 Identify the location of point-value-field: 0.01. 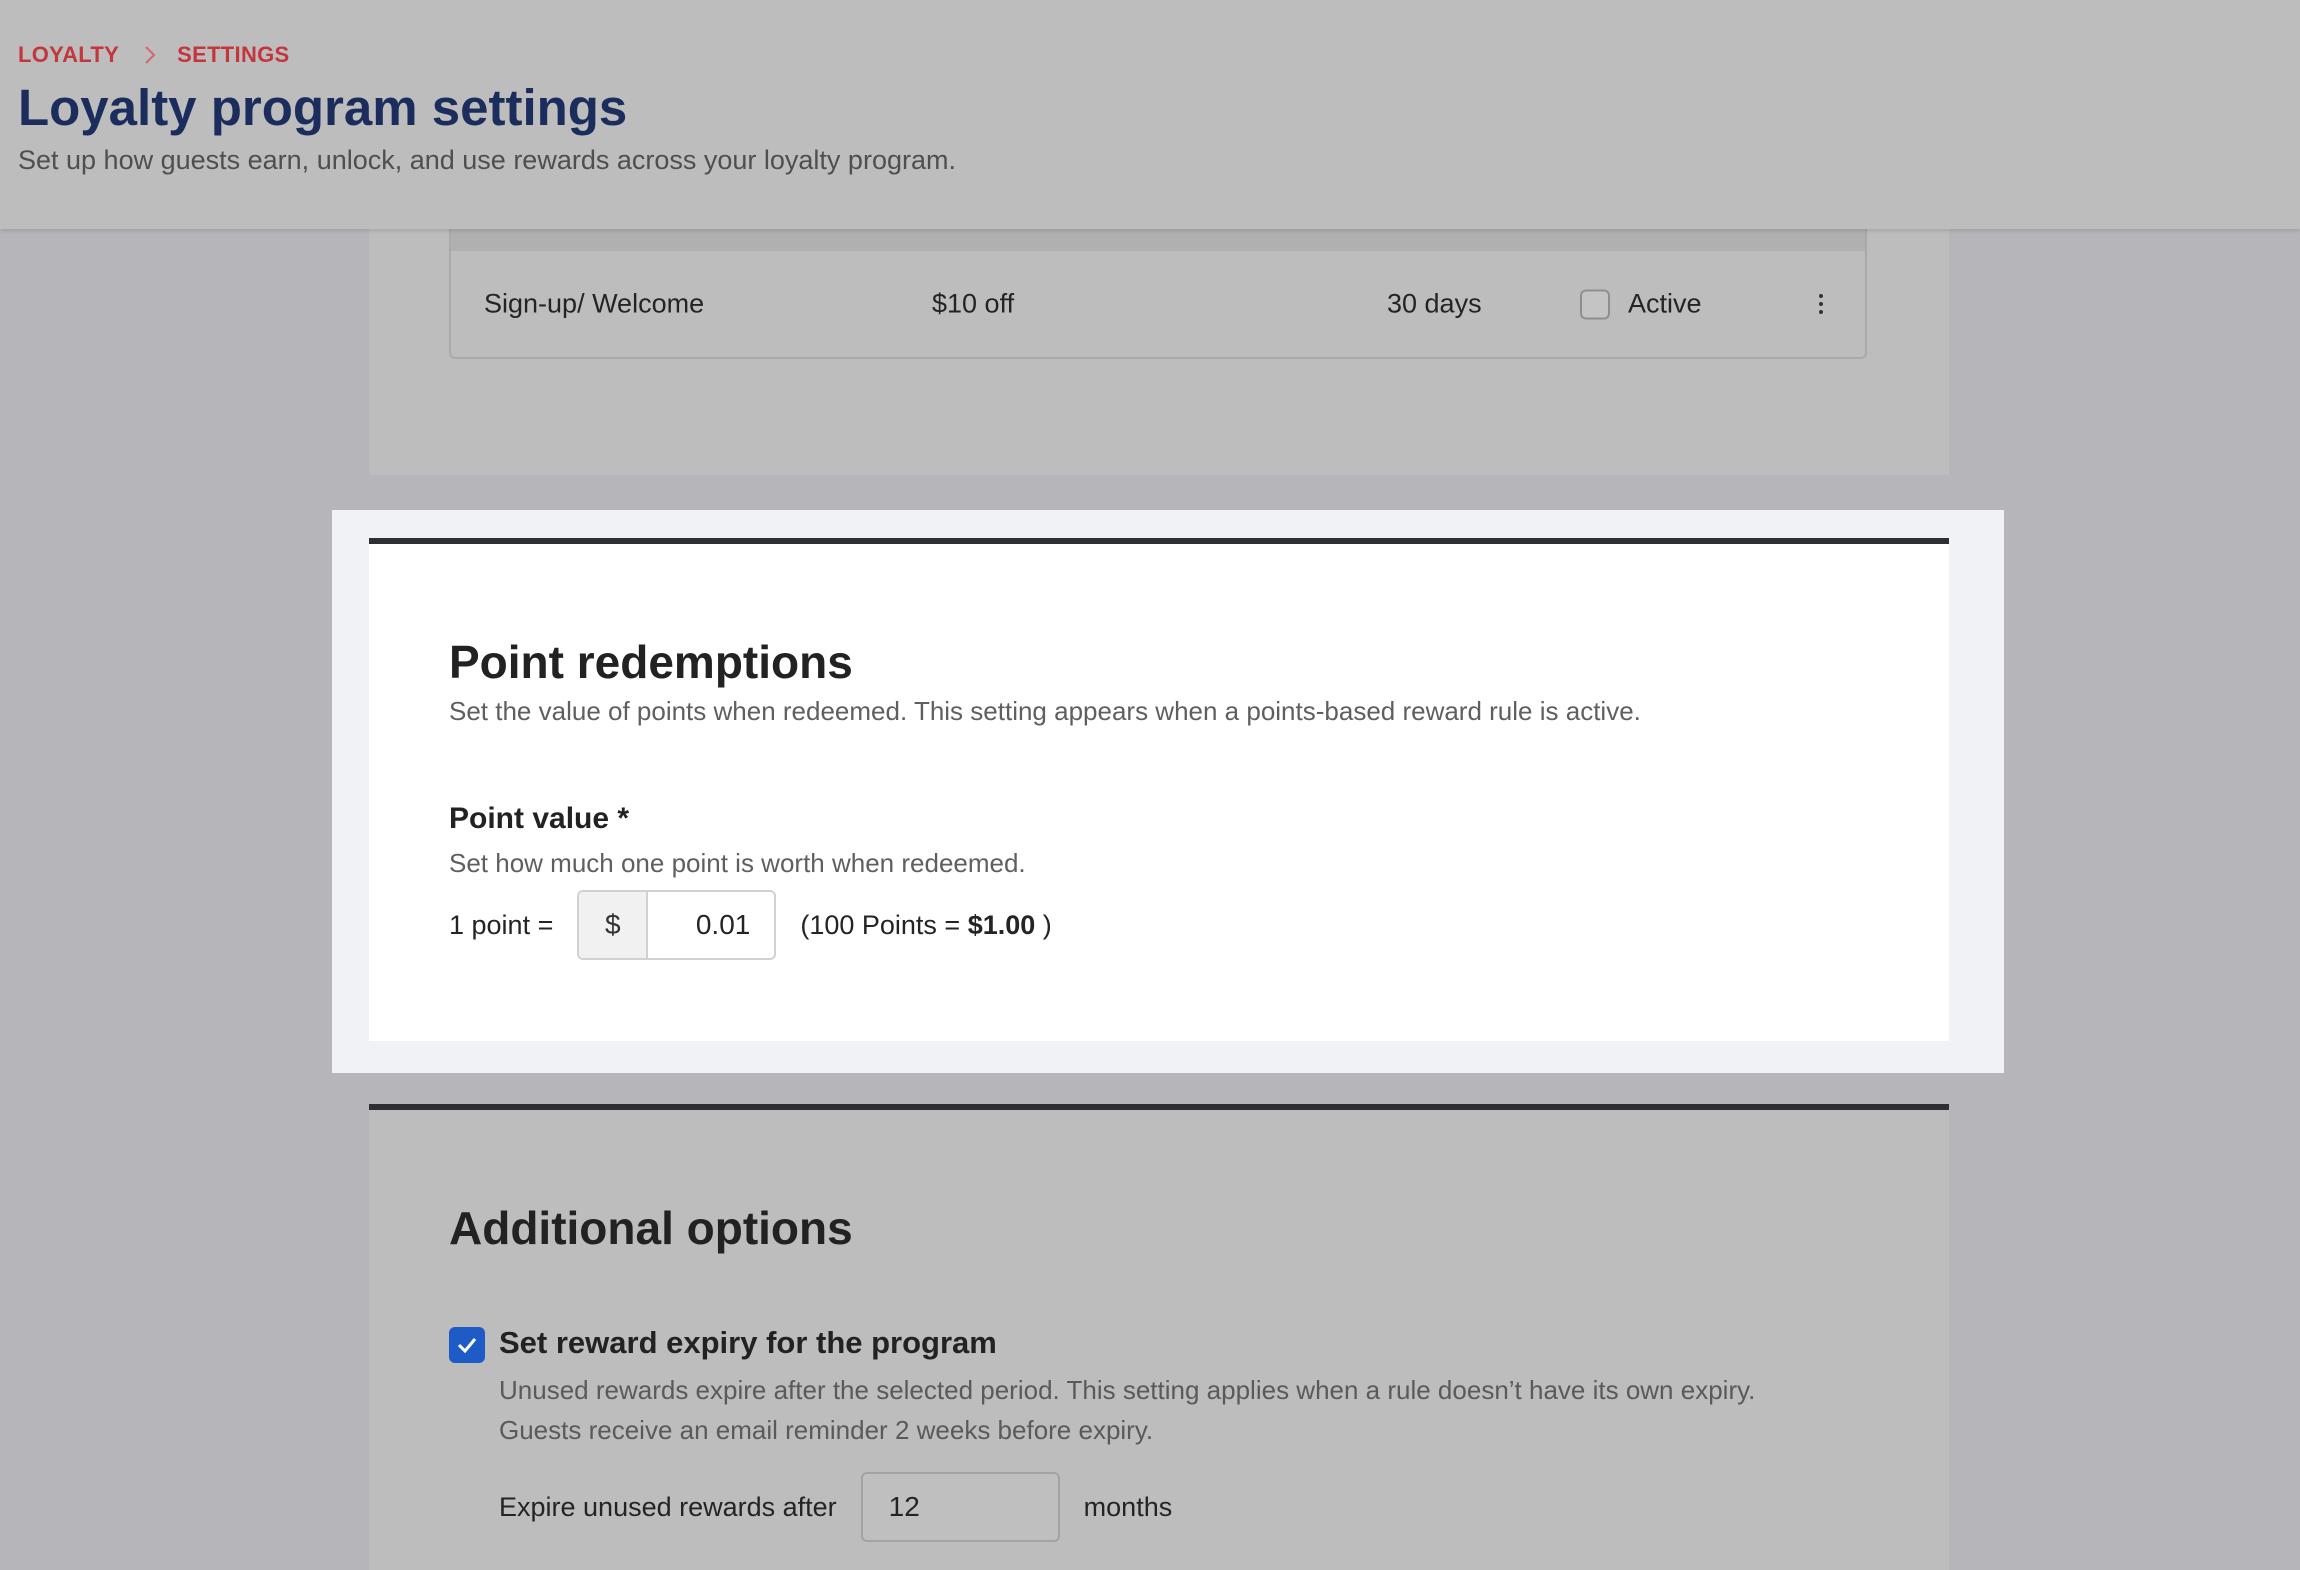
(711, 925).